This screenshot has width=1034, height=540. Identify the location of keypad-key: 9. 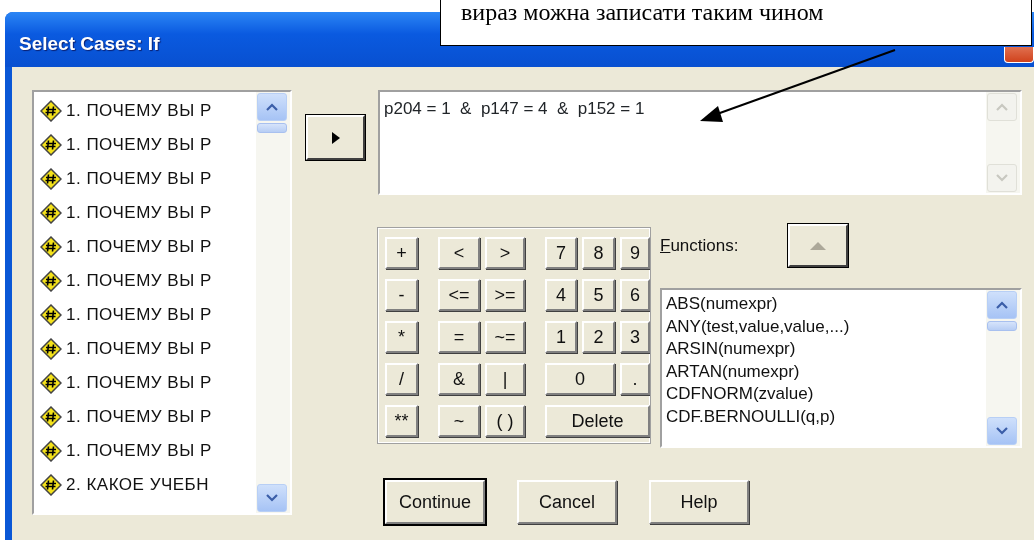
(635, 253).